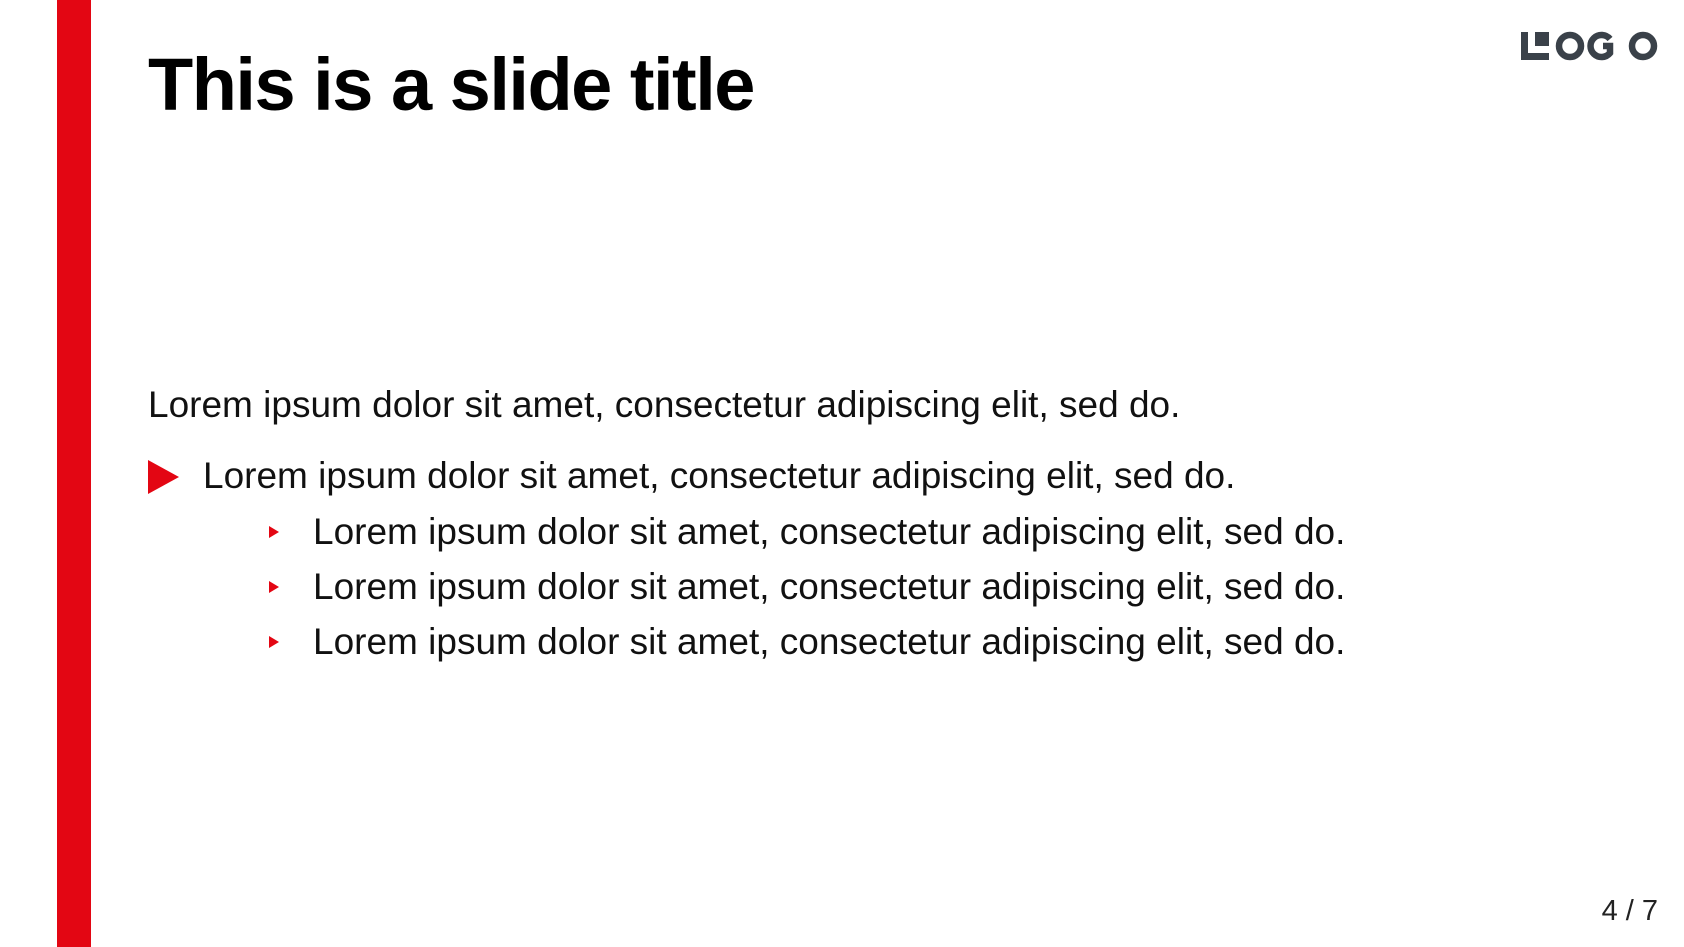 This screenshot has width=1684, height=947. What do you see at coordinates (74, 473) in the screenshot?
I see `accent-bar` at bounding box center [74, 473].